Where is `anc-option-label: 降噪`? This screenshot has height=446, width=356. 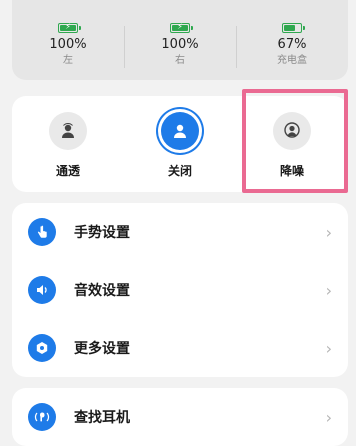
anc-option-label: 降噪 is located at coordinates (291, 171).